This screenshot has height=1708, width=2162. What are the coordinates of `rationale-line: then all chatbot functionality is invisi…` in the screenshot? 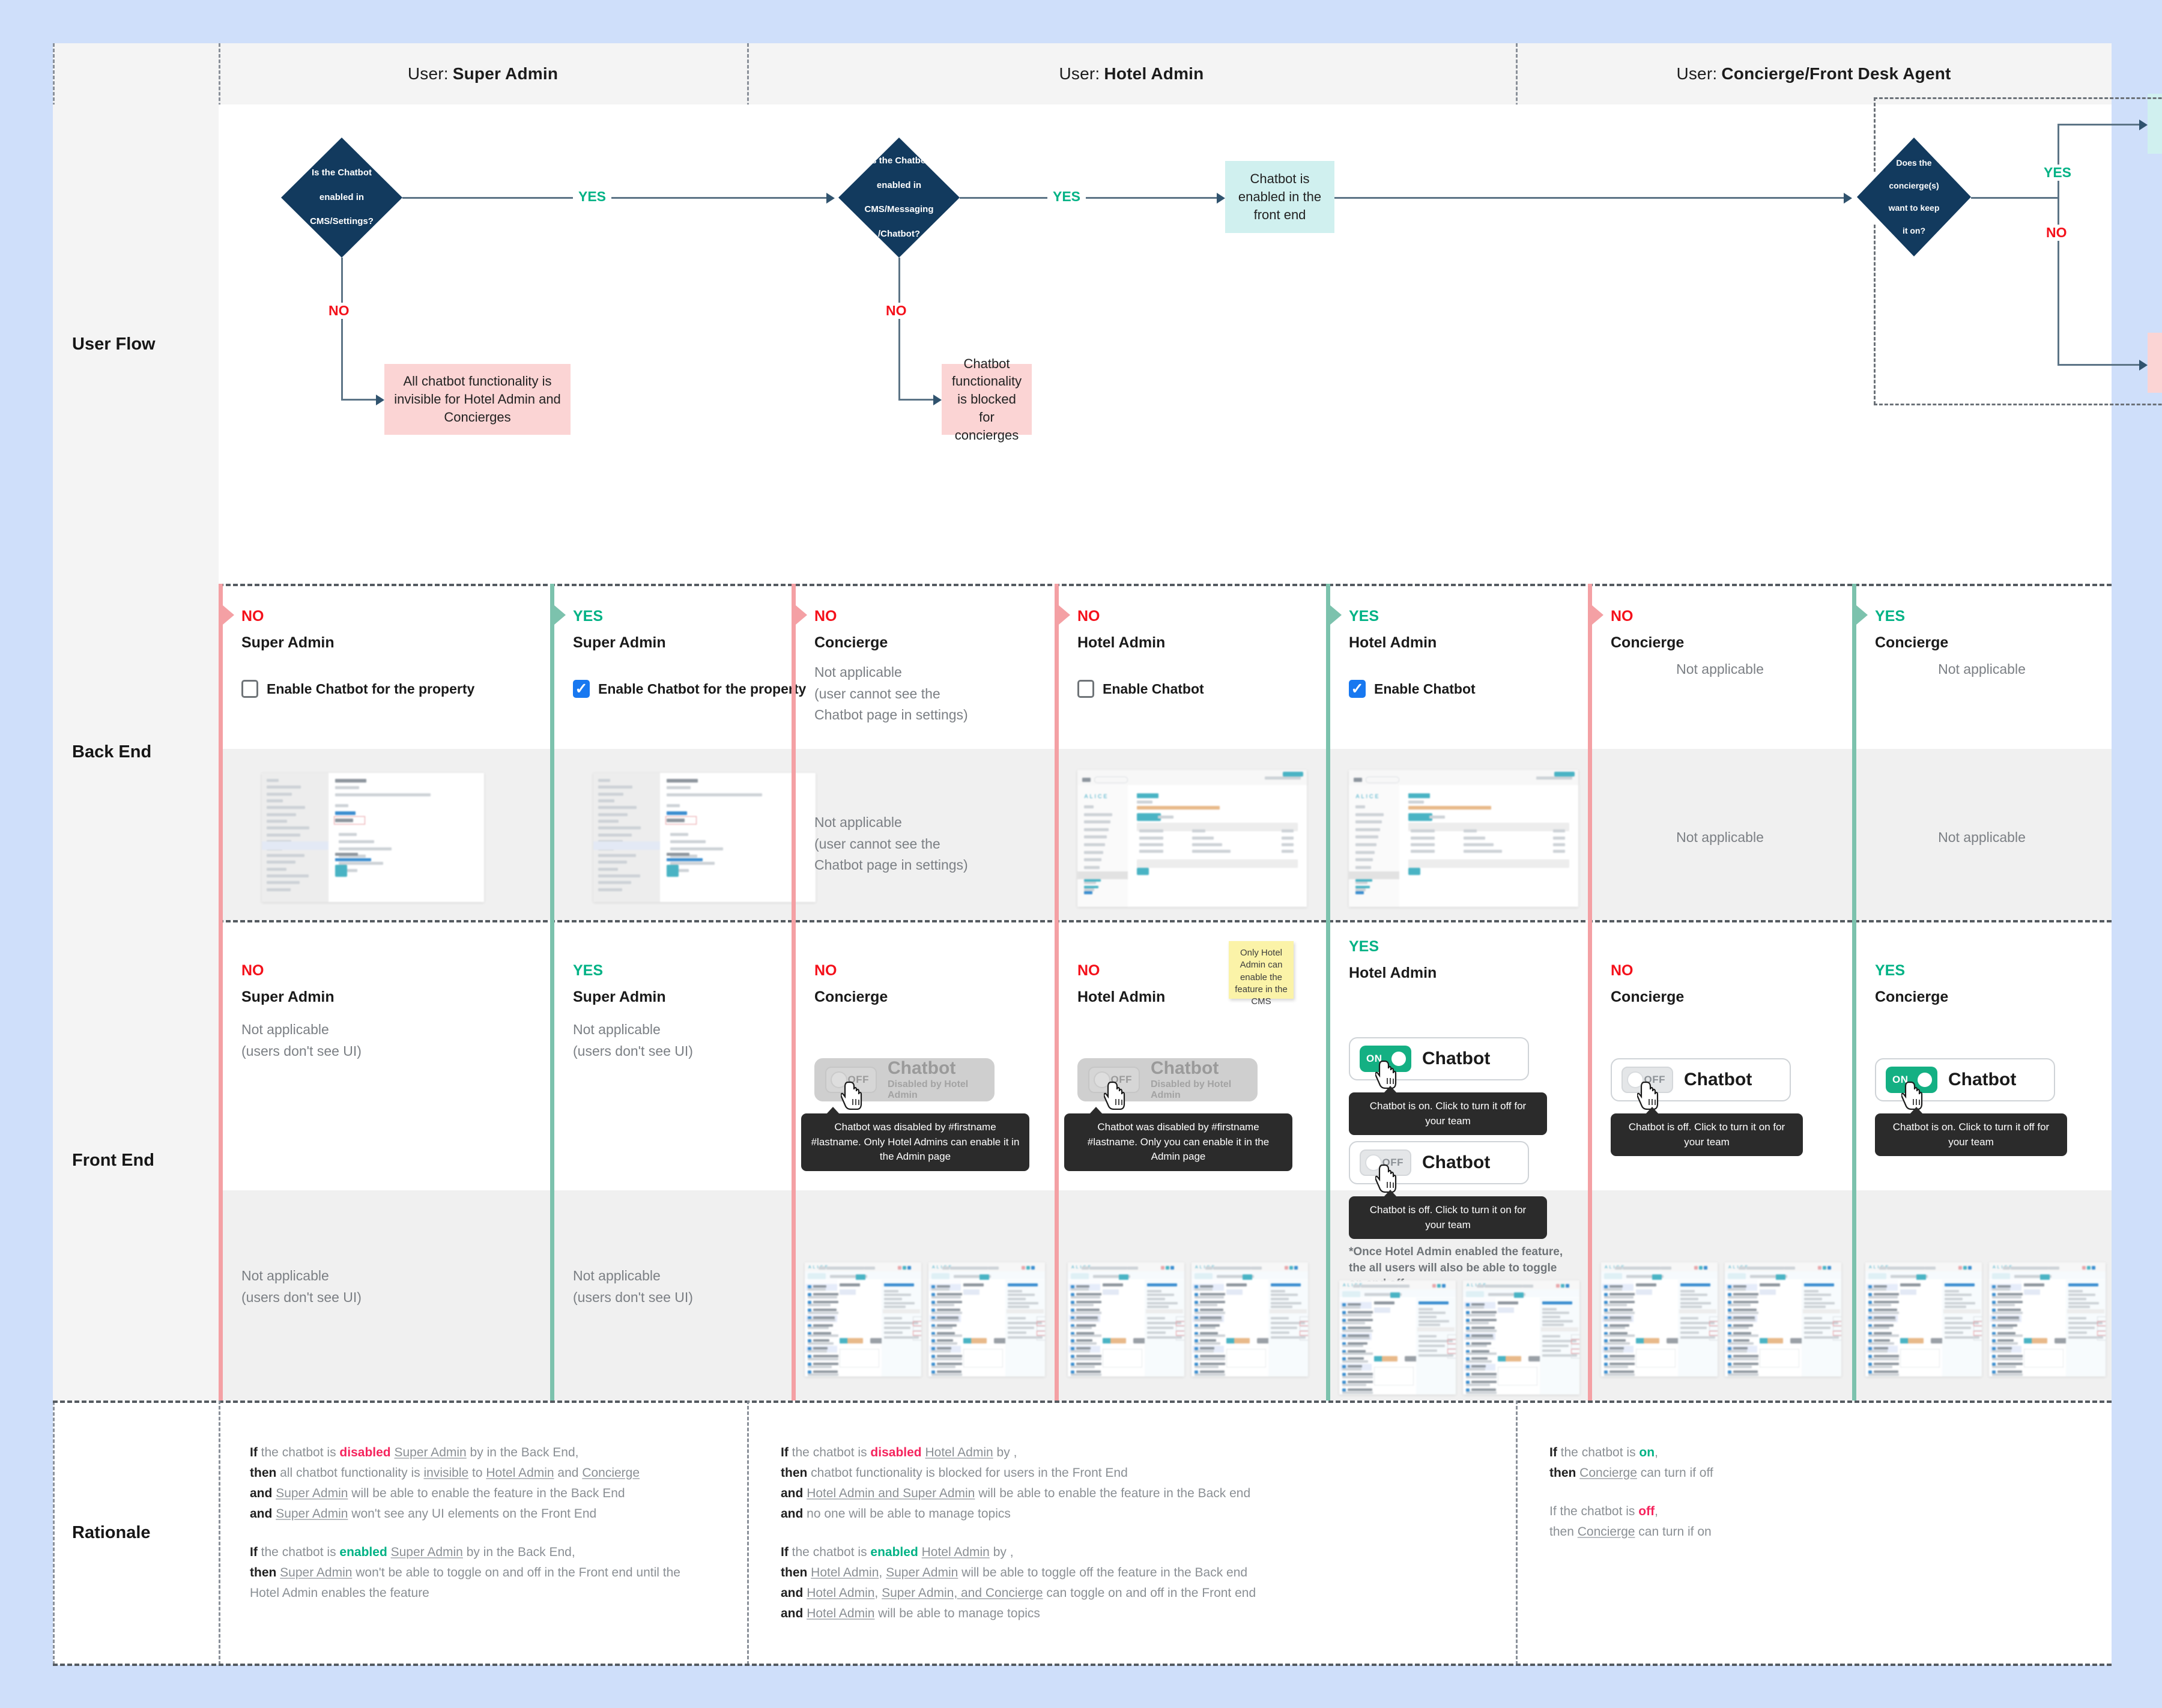 It's located at (445, 1473).